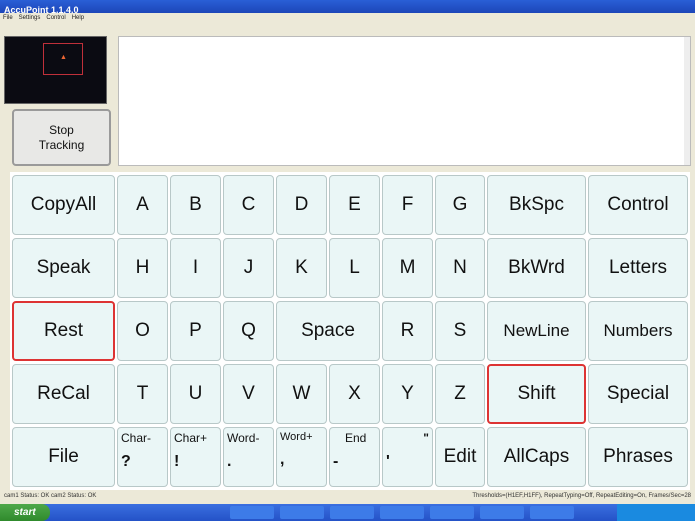  I want to click on key-edit: Edit, so click(460, 457).